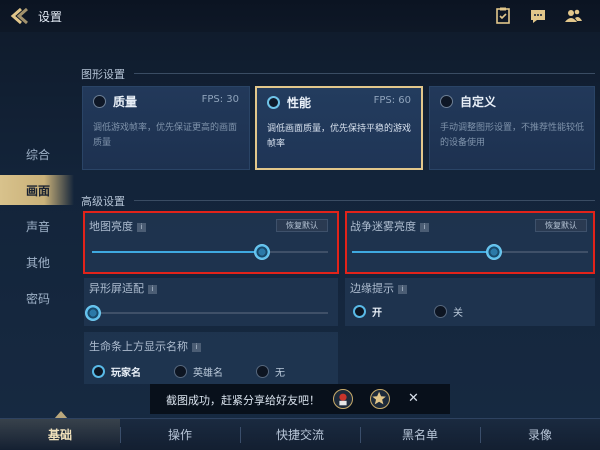 The image size is (600, 450). I want to click on healthbar-player-name-radio: 玩家名, so click(116, 371).